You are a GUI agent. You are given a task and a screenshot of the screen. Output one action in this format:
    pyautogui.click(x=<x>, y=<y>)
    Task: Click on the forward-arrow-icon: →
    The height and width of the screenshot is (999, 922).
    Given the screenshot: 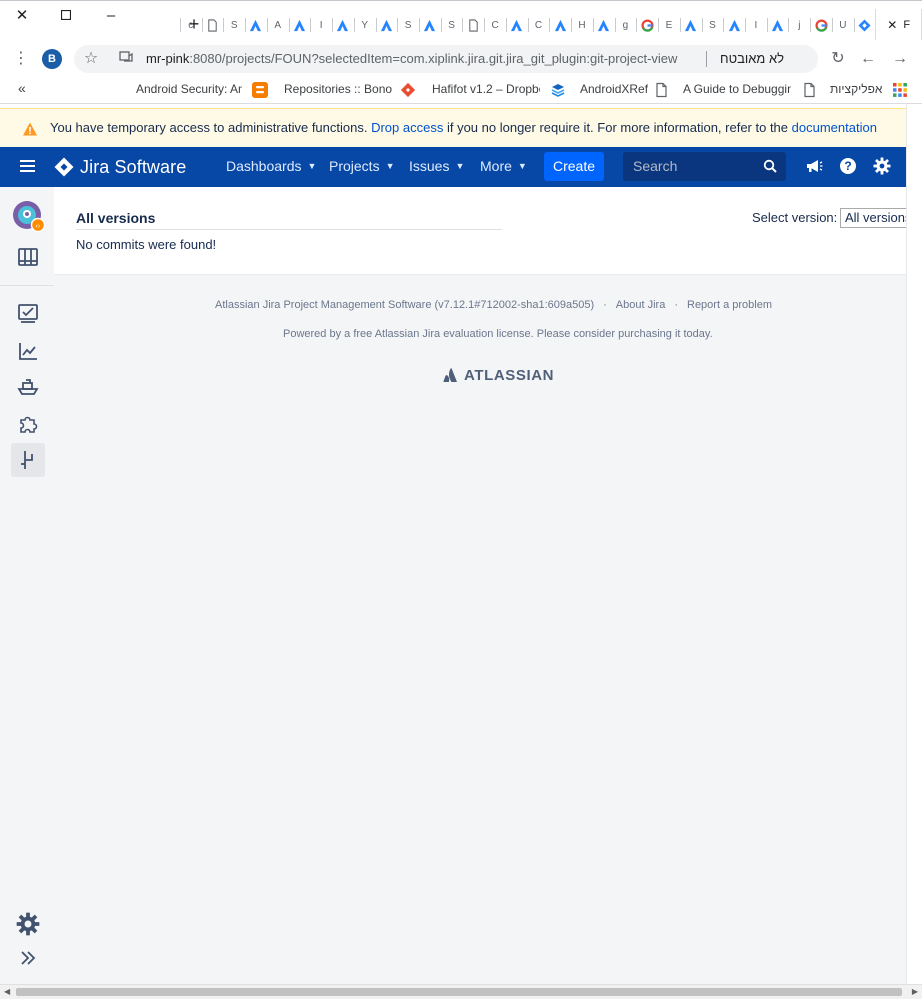 What is the action you would take?
    pyautogui.click(x=900, y=59)
    